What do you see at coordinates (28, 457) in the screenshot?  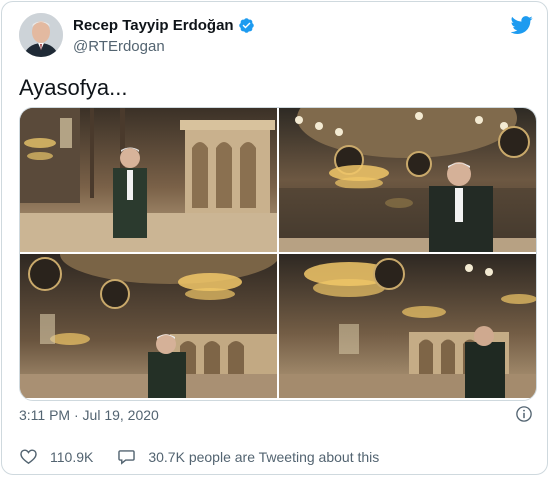 I see `heart-icon` at bounding box center [28, 457].